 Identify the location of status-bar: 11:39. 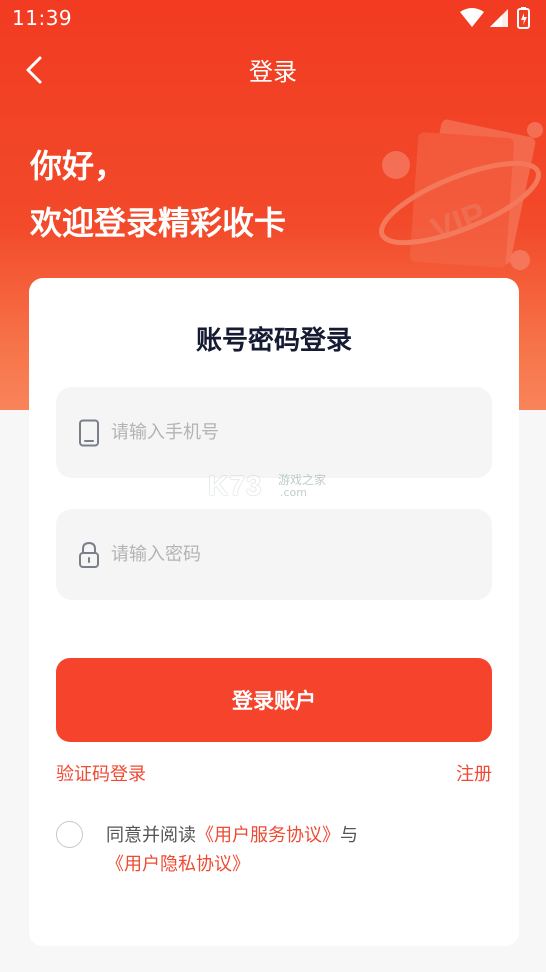
(273, 19).